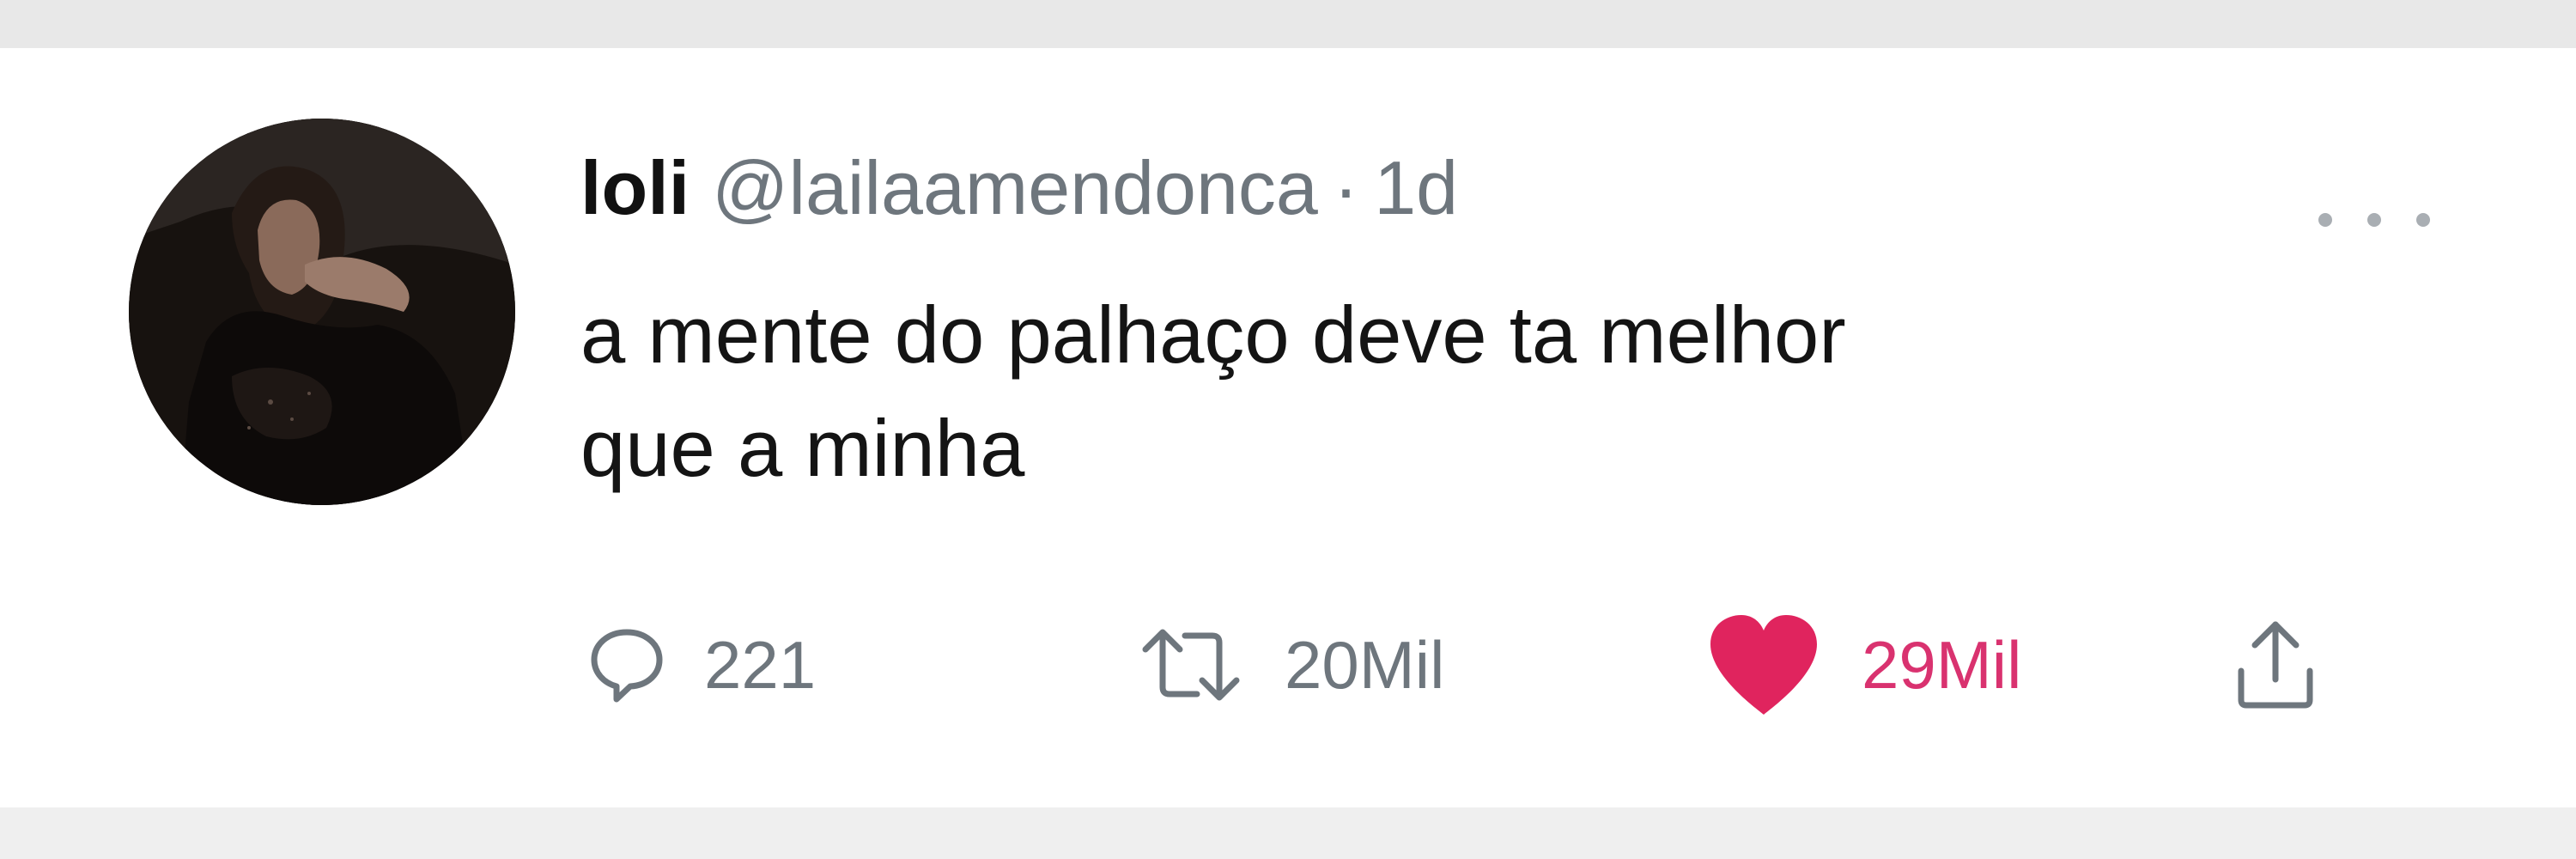 This screenshot has width=2576, height=859. Describe the element at coordinates (1213, 334) in the screenshot. I see `tweet-text-line: a mente do palhaço deve ta melhor` at that location.